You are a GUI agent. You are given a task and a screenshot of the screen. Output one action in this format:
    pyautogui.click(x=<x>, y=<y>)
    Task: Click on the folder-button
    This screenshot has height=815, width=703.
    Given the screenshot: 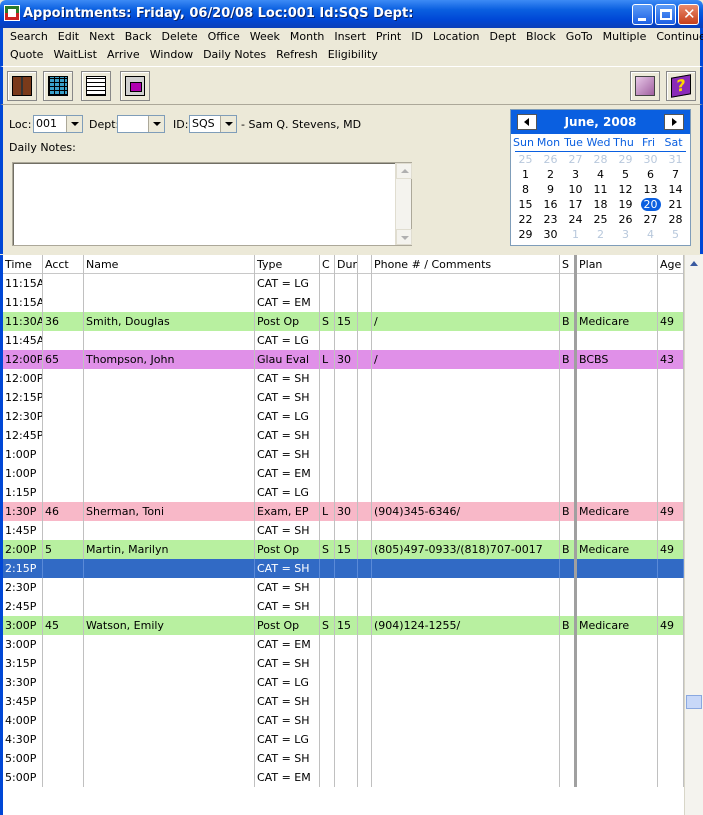 What is the action you would take?
    pyautogui.click(x=645, y=86)
    